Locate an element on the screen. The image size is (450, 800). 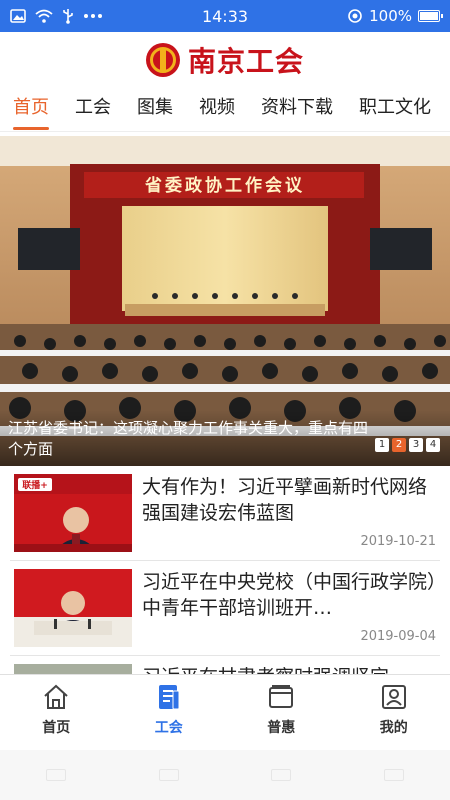
carousel-indicator: 1 2 3 4 is located at coordinates (407, 445).